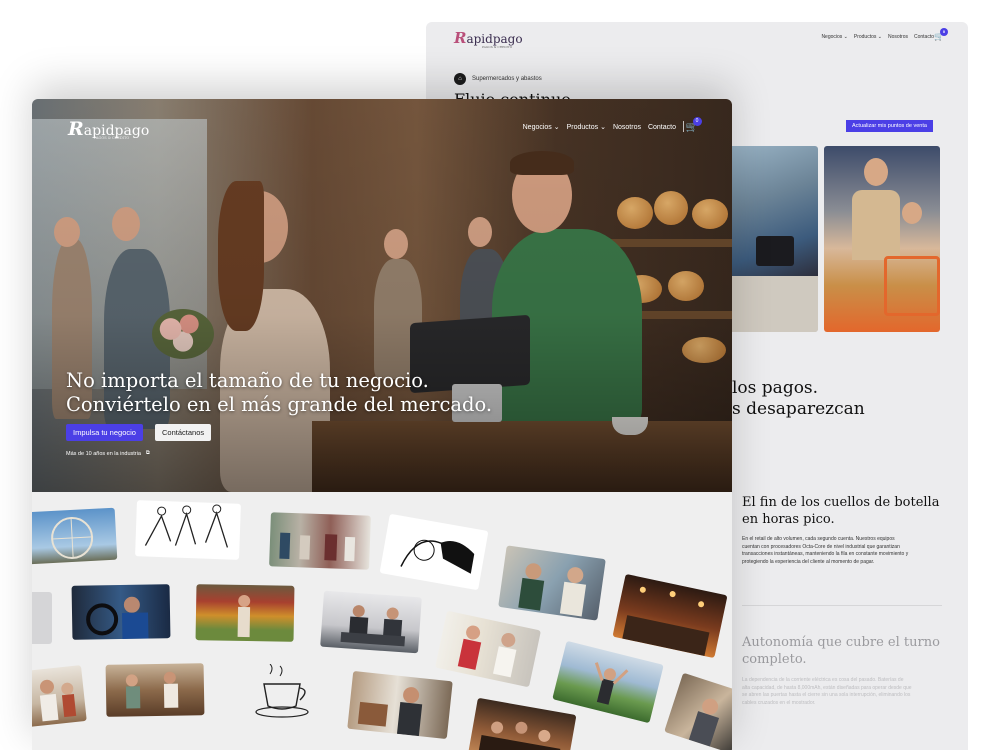 This screenshot has width=1000, height=750. What do you see at coordinates (882, 239) in the screenshot?
I see `shopping-family-photo` at bounding box center [882, 239].